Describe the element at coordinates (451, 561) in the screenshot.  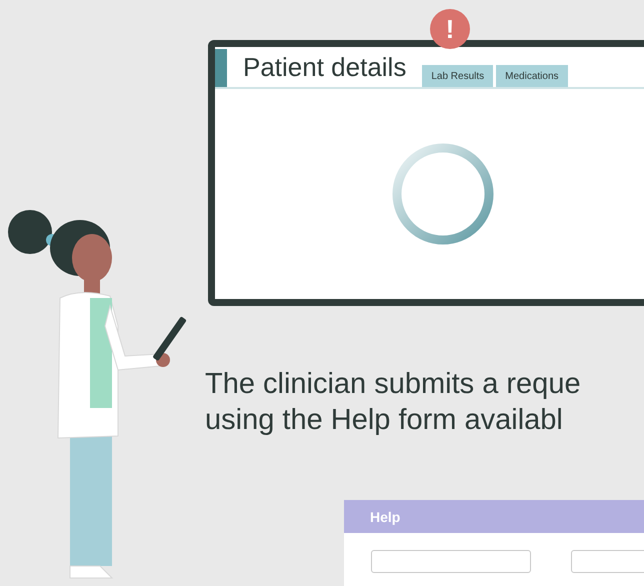
I see `input-field` at that location.